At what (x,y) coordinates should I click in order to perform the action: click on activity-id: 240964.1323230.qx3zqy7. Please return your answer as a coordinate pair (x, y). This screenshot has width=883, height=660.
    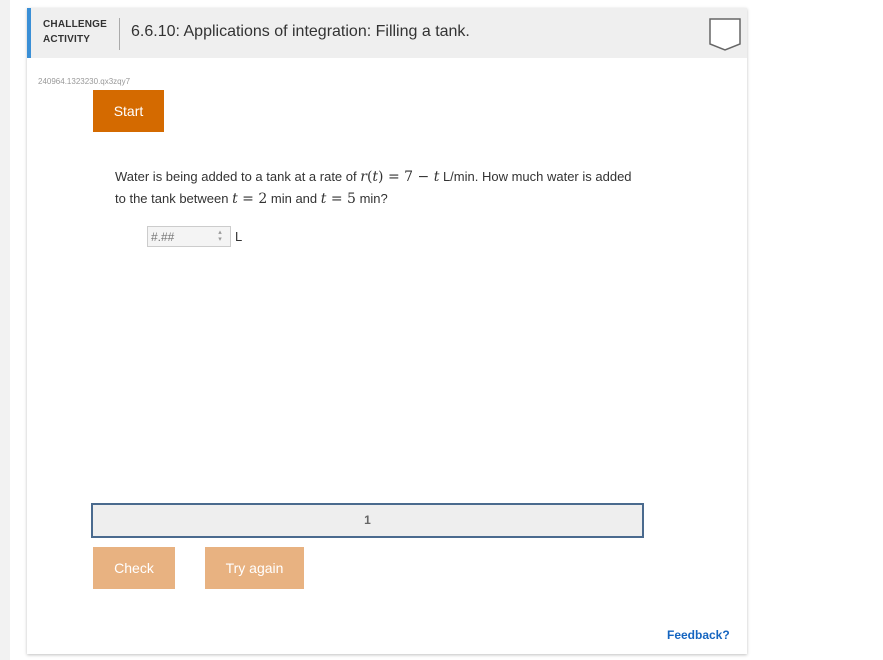
    Looking at the image, I should click on (84, 81).